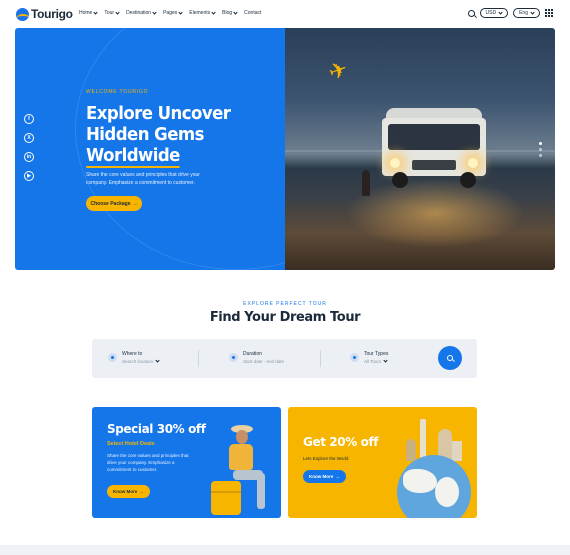 The image size is (570, 555). Describe the element at coordinates (510, 13) in the screenshot. I see `header-actions: USD Eng` at that location.